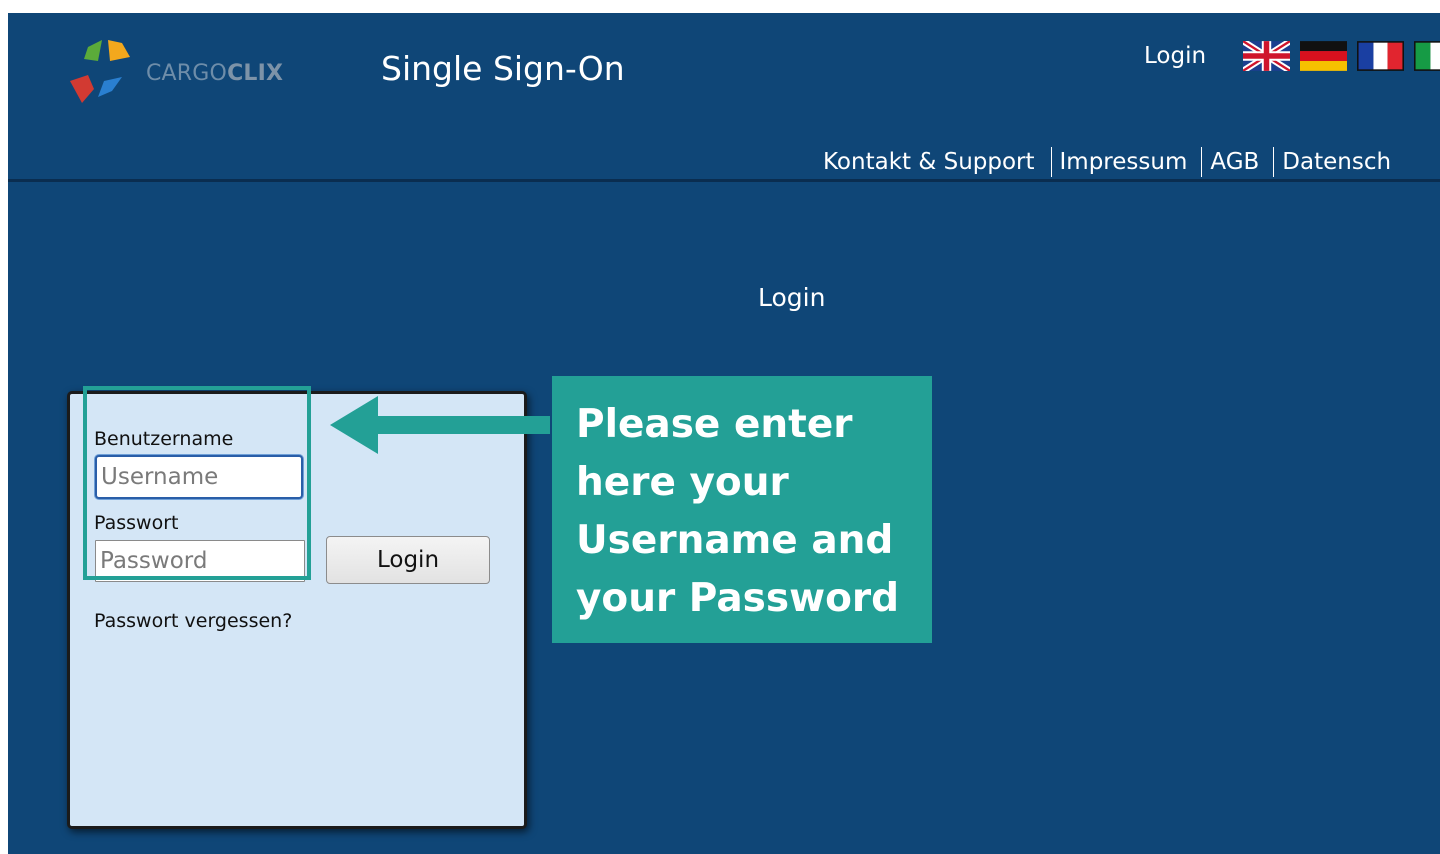 This screenshot has width=1440, height=854. I want to click on callout-line: your Password, so click(738, 598).